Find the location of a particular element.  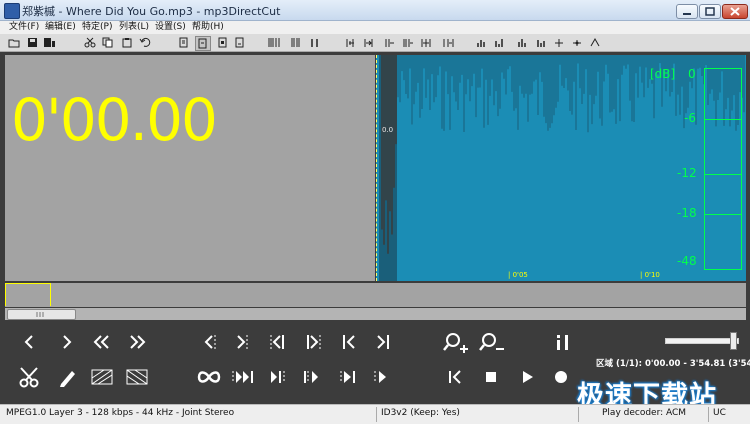

restore-button is located at coordinates (710, 11).